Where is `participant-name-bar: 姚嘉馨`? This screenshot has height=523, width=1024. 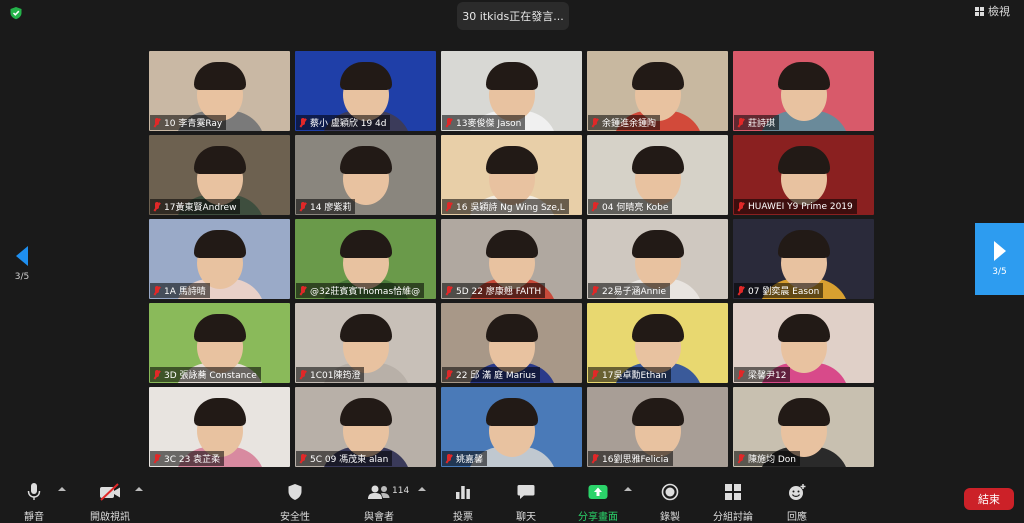
participant-name-bar: 姚嘉馨 is located at coordinates (465, 458).